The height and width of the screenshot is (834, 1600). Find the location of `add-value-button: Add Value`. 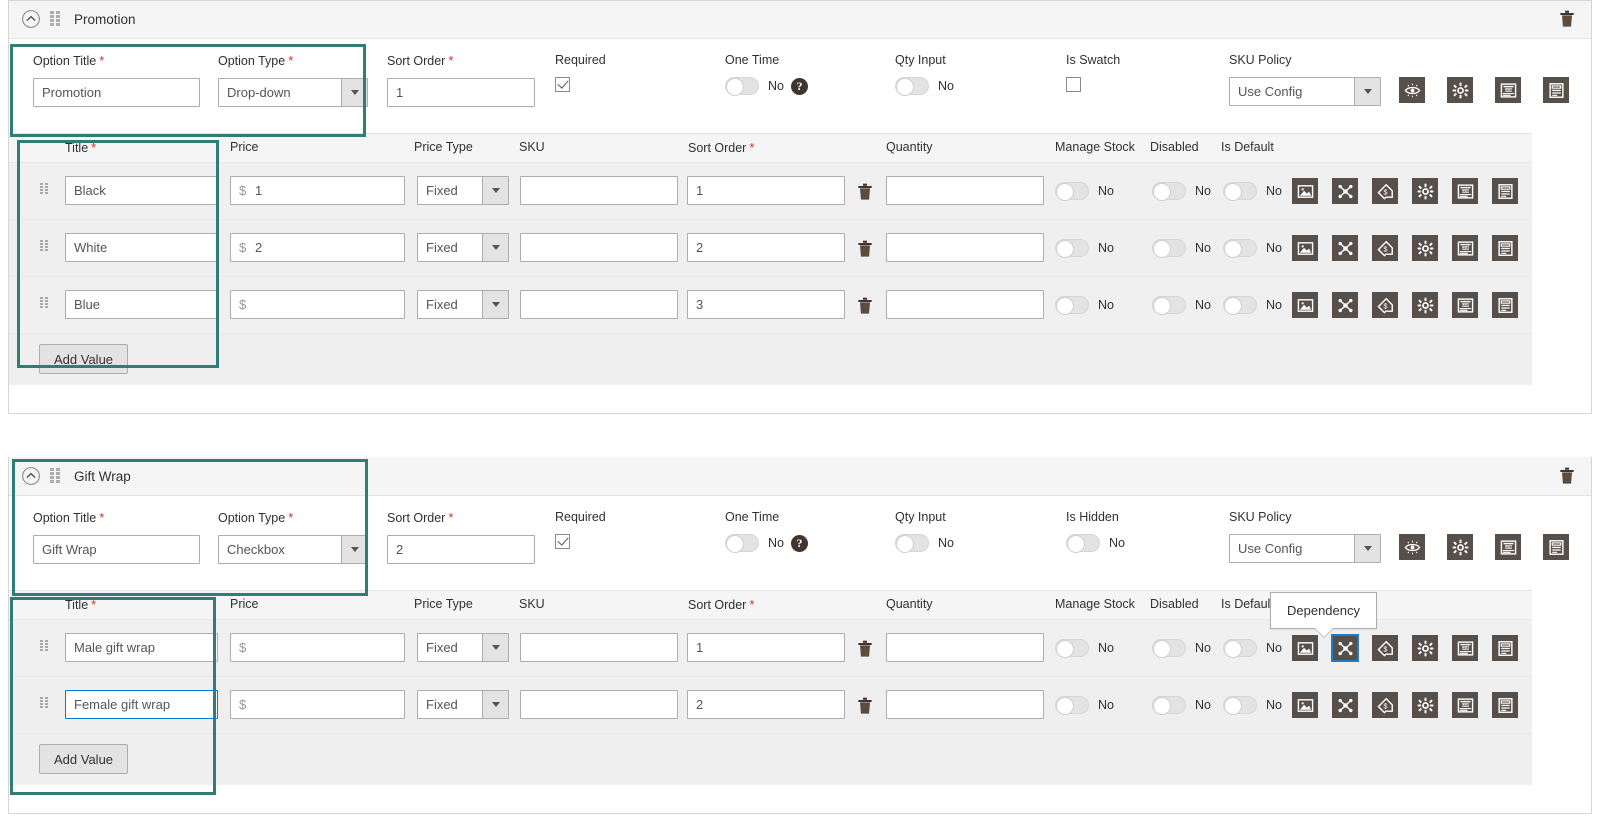

add-value-button: Add Value is located at coordinates (84, 359).